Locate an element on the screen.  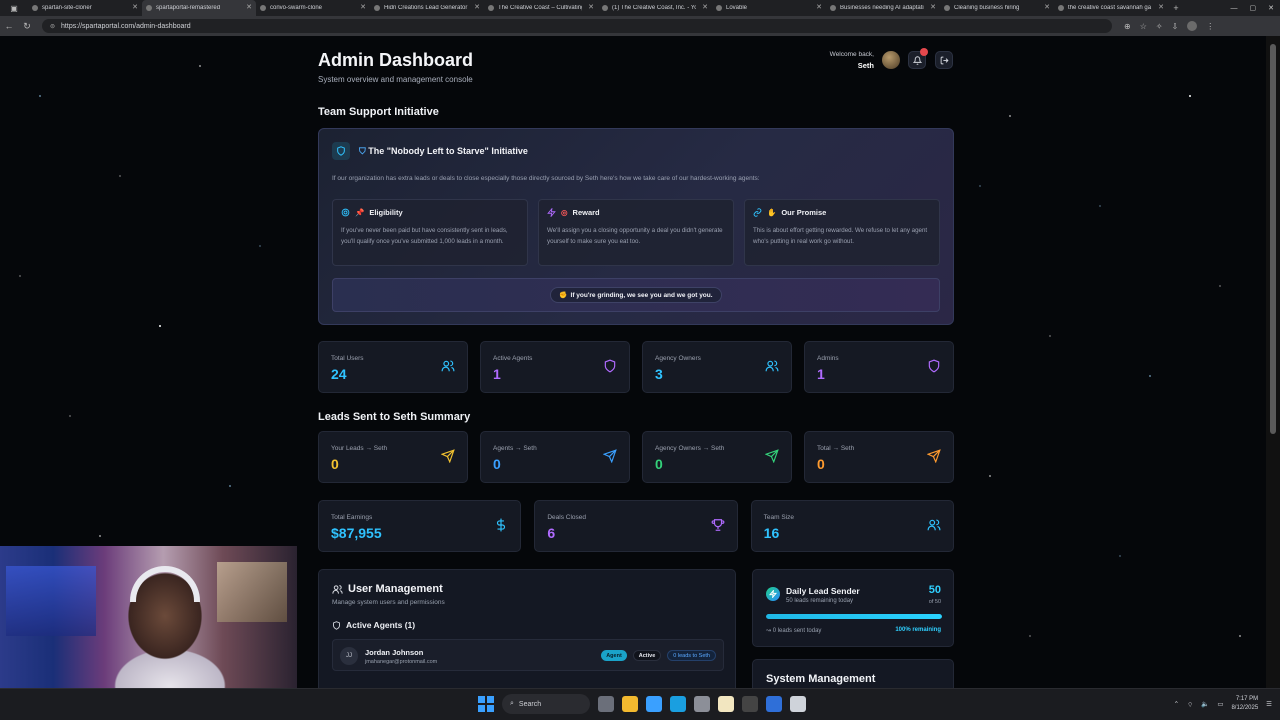
minimize-icon: — is located at coordinates (1234, 8).